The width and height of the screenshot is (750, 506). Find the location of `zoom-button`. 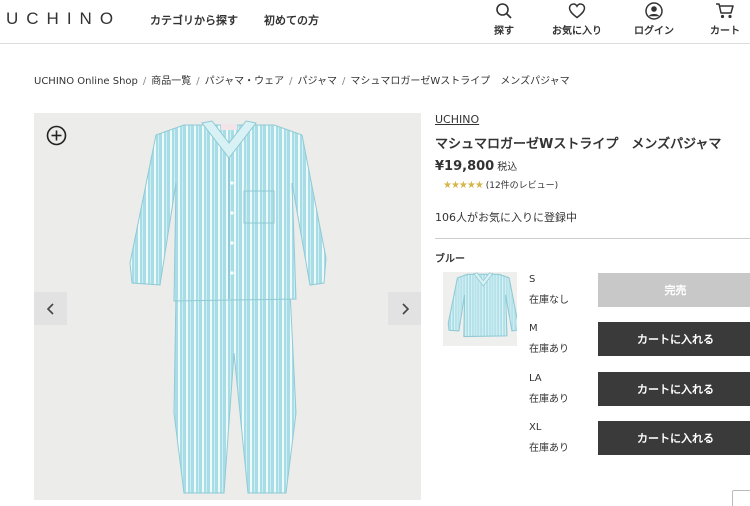

zoom-button is located at coordinates (56, 137).